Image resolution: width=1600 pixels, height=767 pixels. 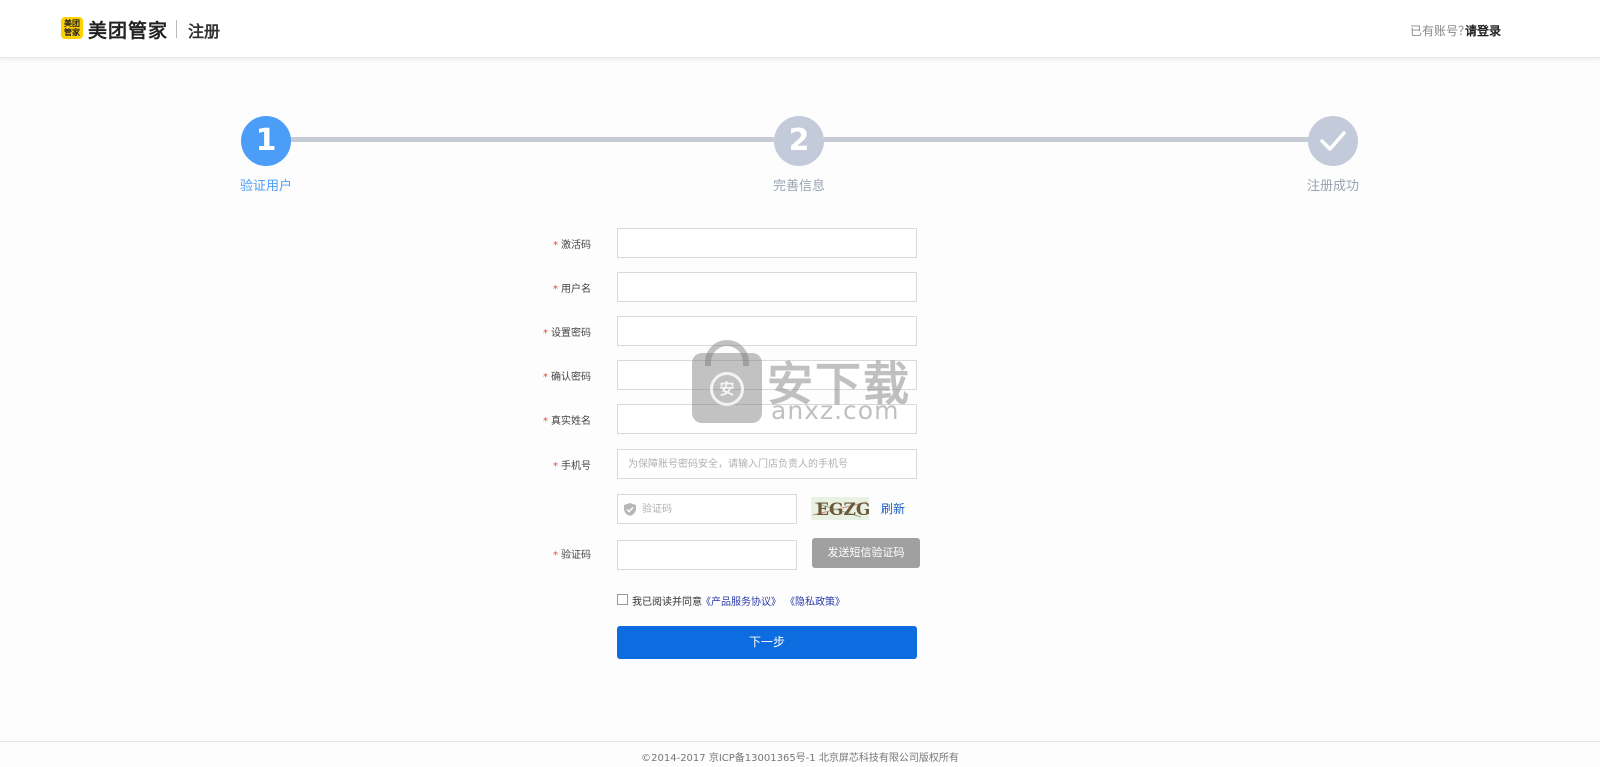 What do you see at coordinates (767, 243) in the screenshot?
I see `activation-code-input` at bounding box center [767, 243].